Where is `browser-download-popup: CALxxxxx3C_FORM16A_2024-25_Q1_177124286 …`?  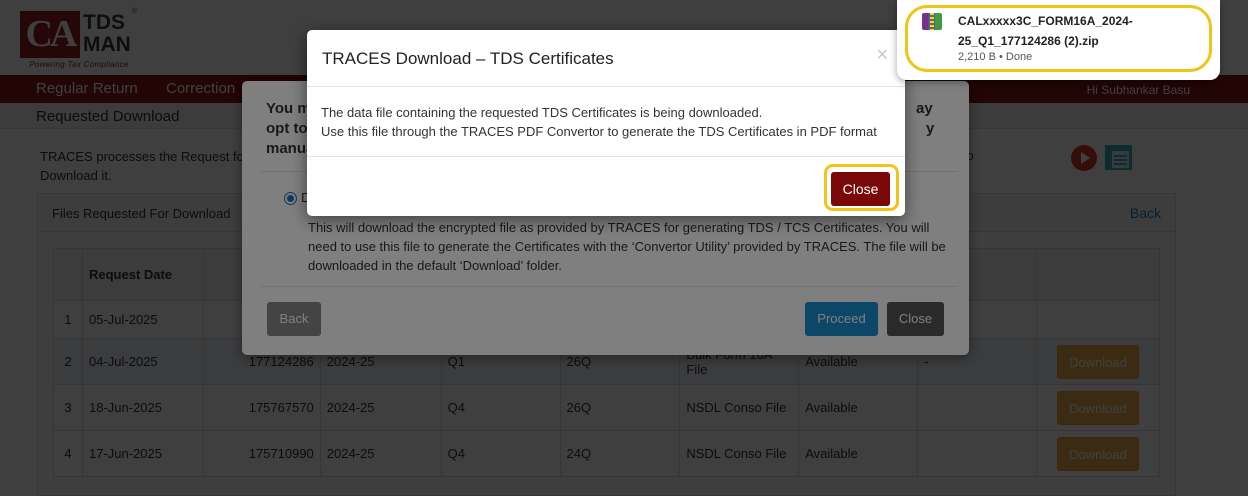
browser-download-popup: CALxxxxx3C_FORM16A_2024-25_Q1_177124286 … is located at coordinates (1058, 40).